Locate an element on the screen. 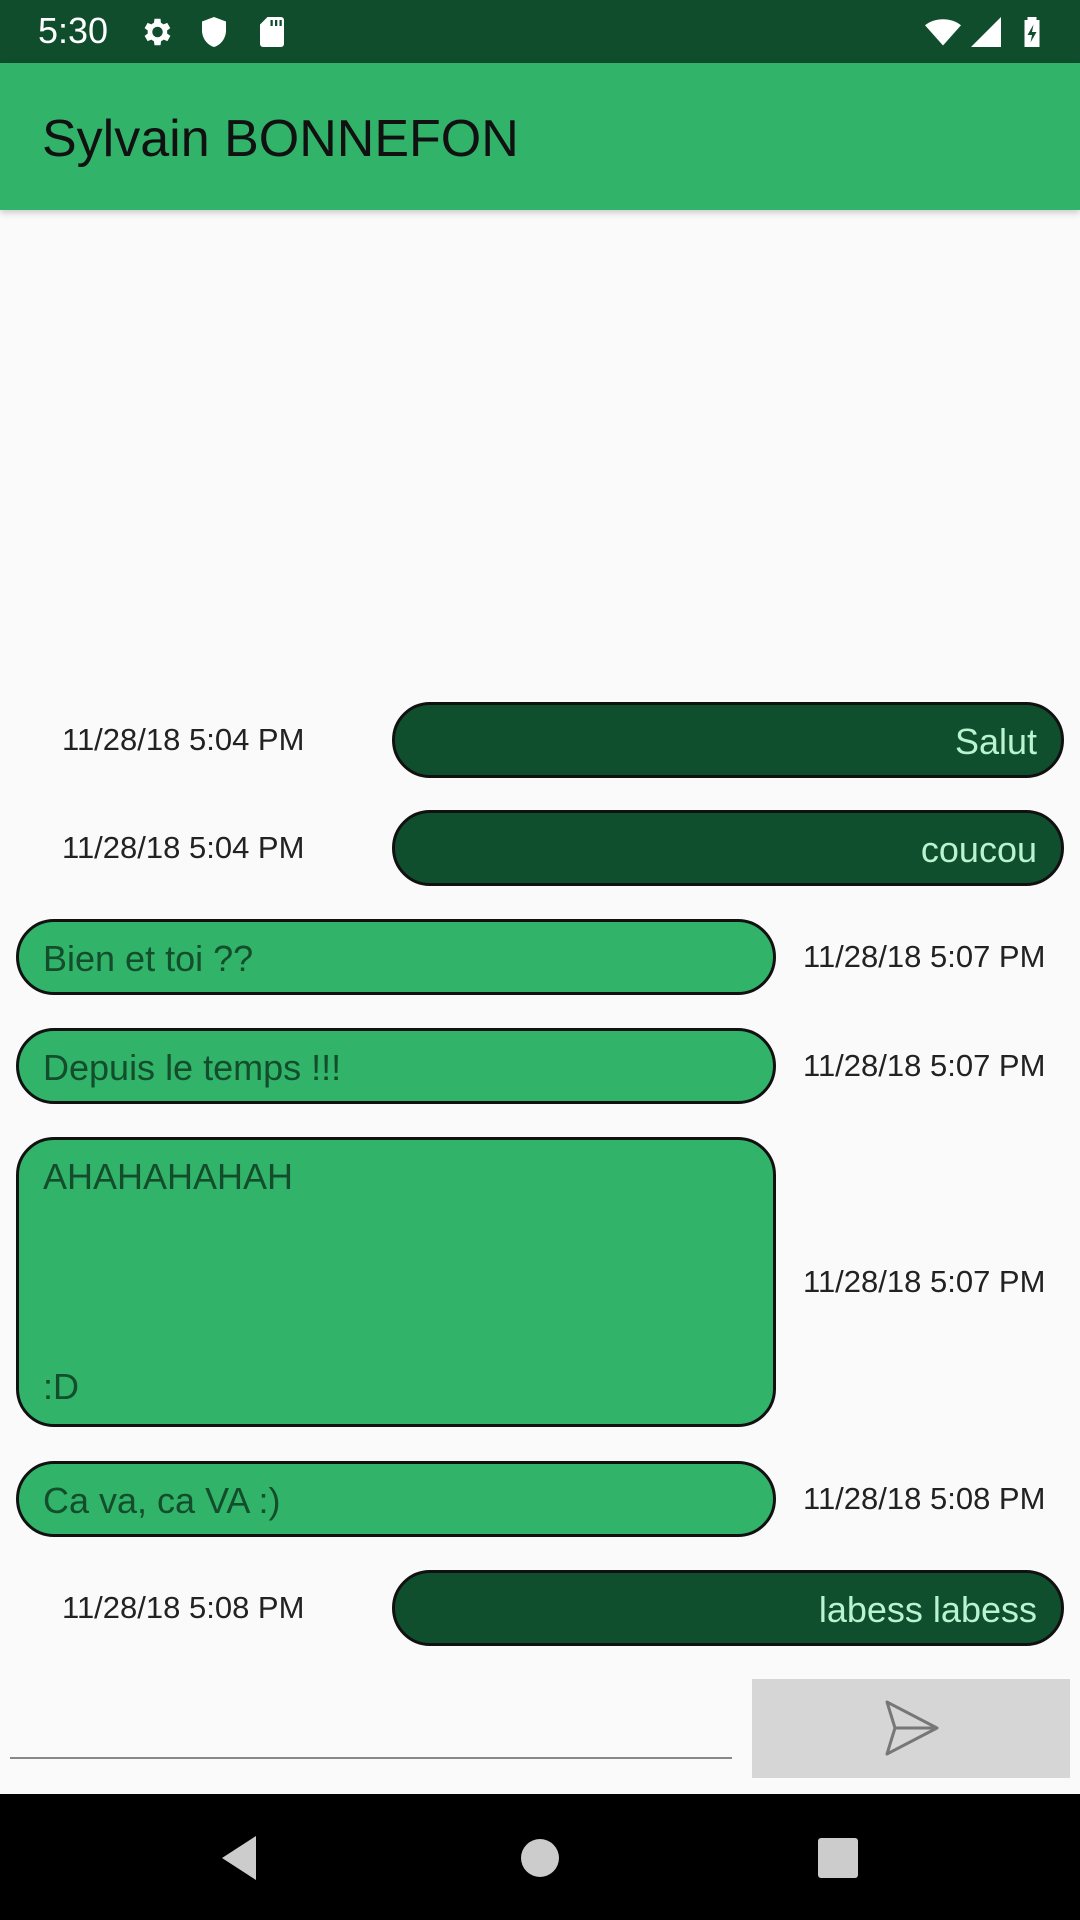 The width and height of the screenshot is (1080, 1920). send-button is located at coordinates (911, 1728).